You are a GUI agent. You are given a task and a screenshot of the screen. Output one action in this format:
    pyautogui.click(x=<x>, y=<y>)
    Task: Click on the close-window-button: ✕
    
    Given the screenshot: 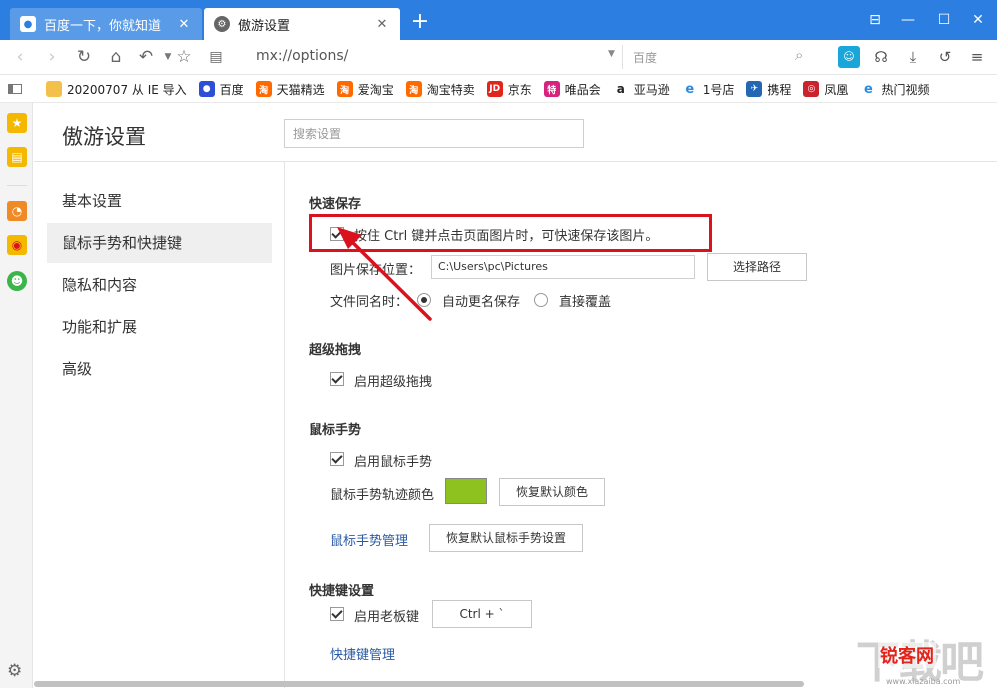 What is the action you would take?
    pyautogui.click(x=978, y=20)
    